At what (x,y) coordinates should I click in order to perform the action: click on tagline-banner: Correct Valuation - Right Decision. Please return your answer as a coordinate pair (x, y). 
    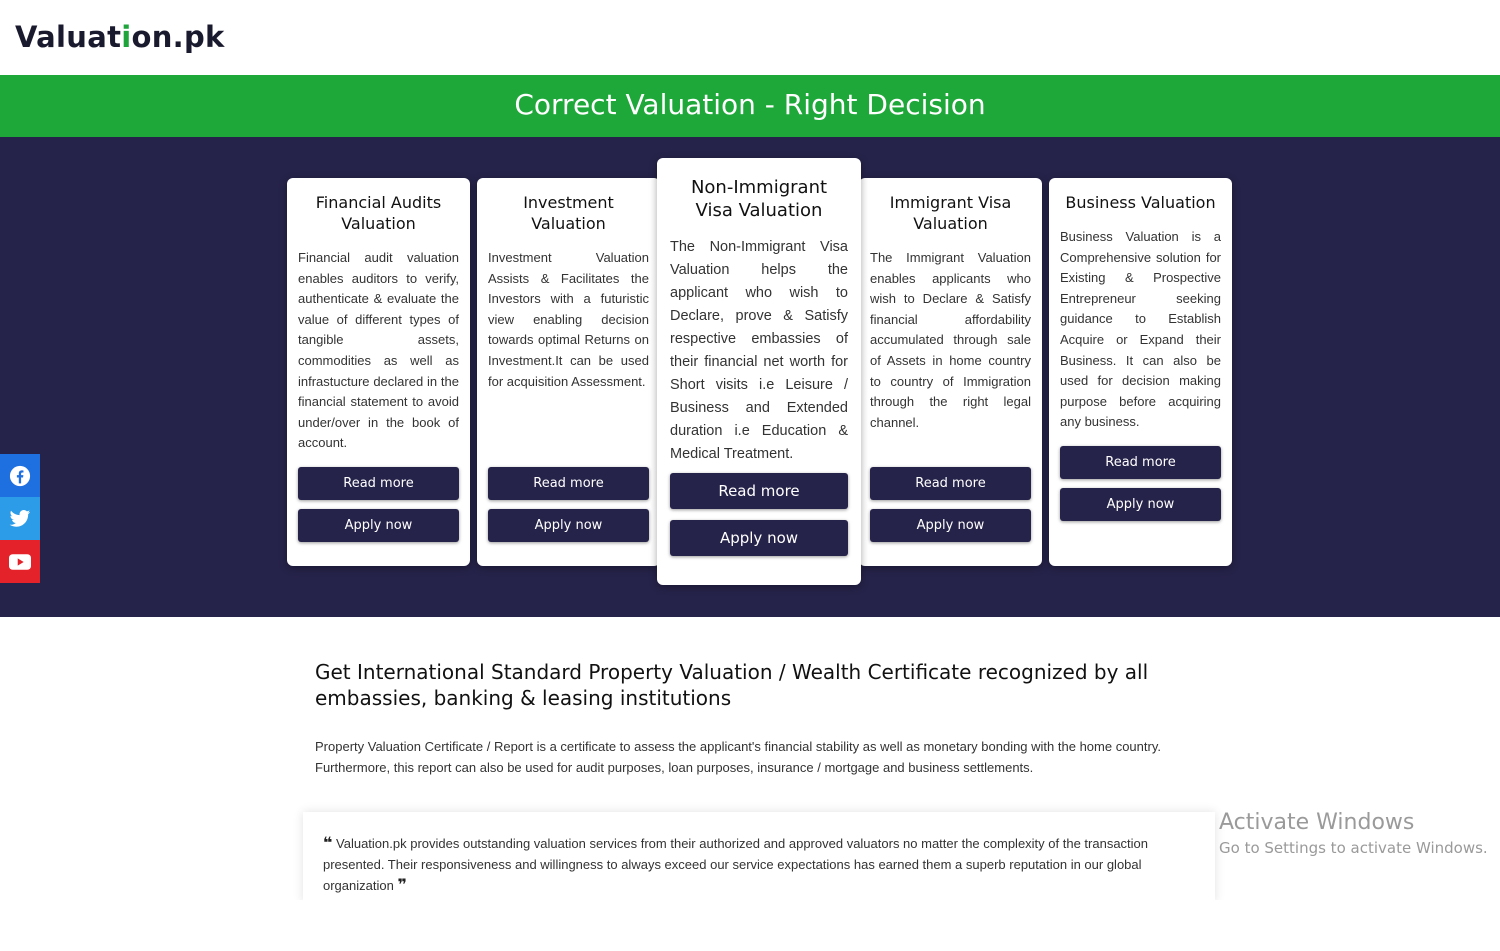
    Looking at the image, I should click on (750, 106).